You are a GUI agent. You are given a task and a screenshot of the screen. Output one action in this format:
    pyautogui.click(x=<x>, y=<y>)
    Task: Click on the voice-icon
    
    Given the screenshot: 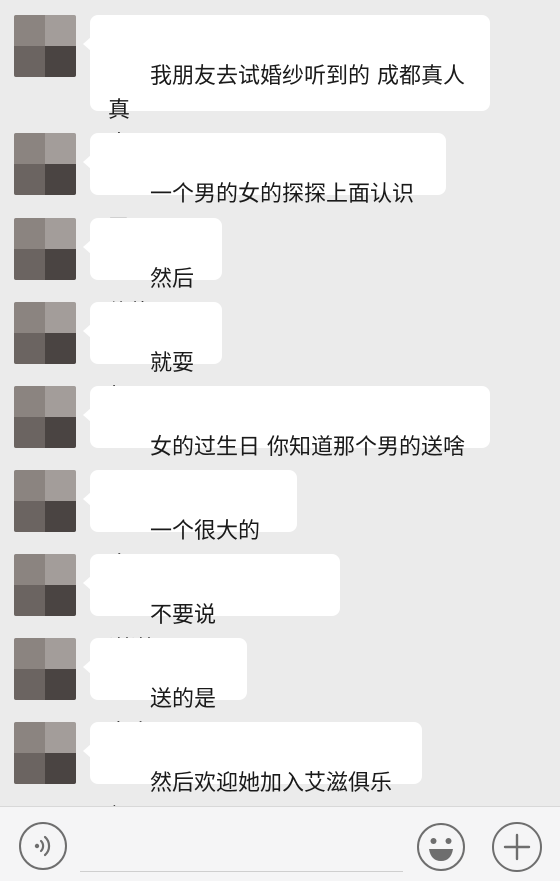 What is the action you would take?
    pyautogui.click(x=42, y=846)
    